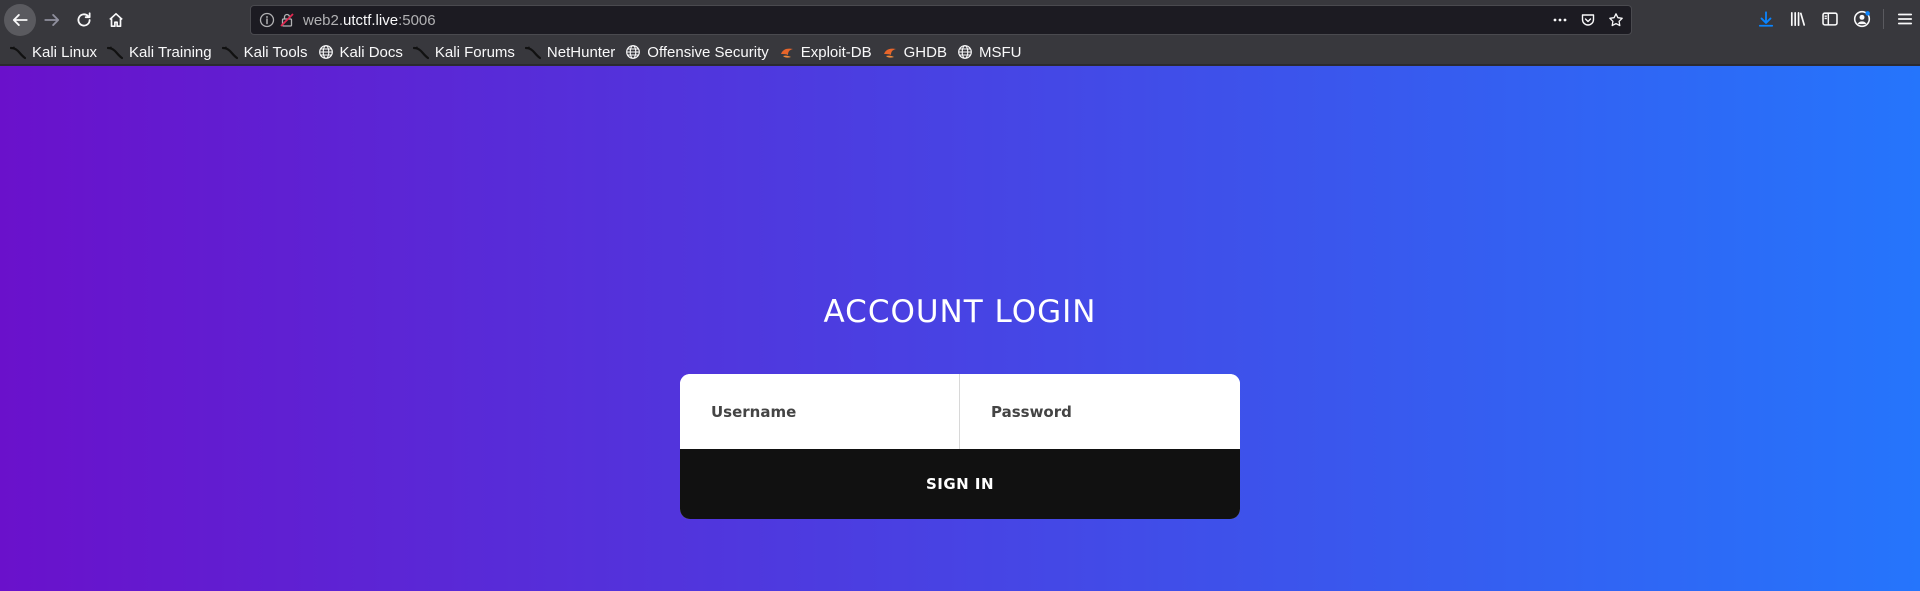  Describe the element at coordinates (1766, 19) in the screenshot. I see `downloads-icon` at that location.